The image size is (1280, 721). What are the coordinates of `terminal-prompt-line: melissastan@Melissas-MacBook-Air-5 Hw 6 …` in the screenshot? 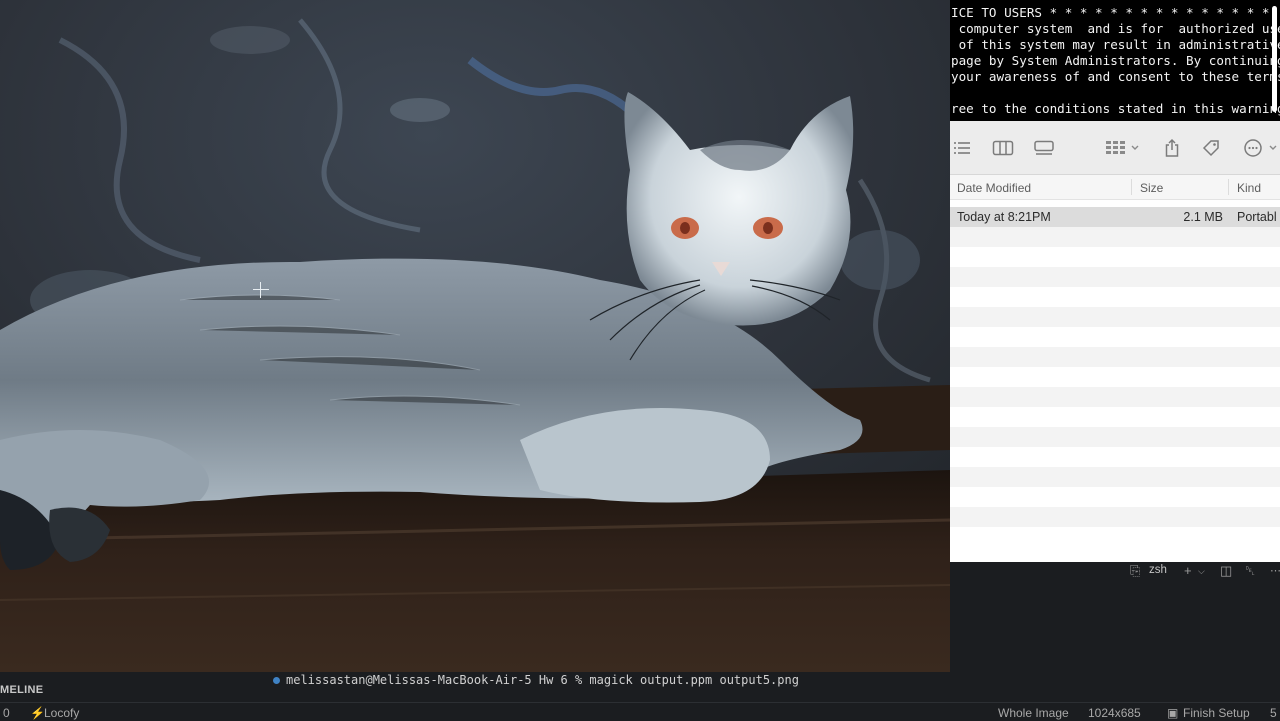 It's located at (610, 681).